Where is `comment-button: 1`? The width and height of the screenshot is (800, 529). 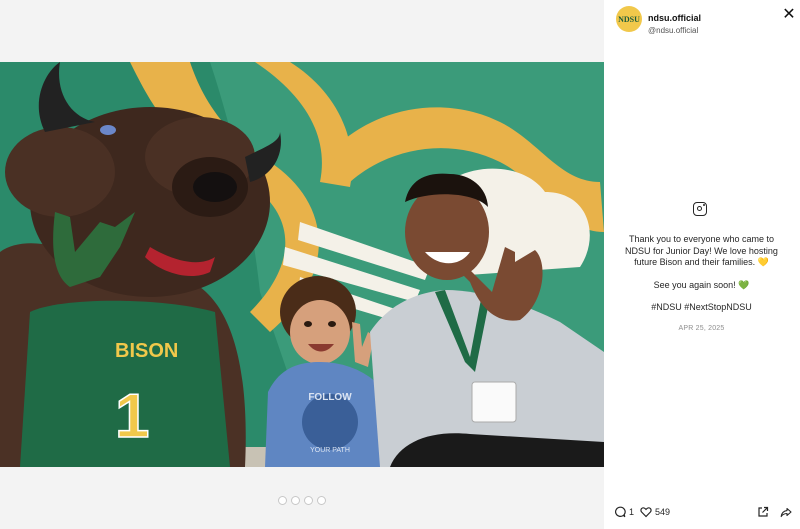 comment-button: 1 is located at coordinates (624, 512).